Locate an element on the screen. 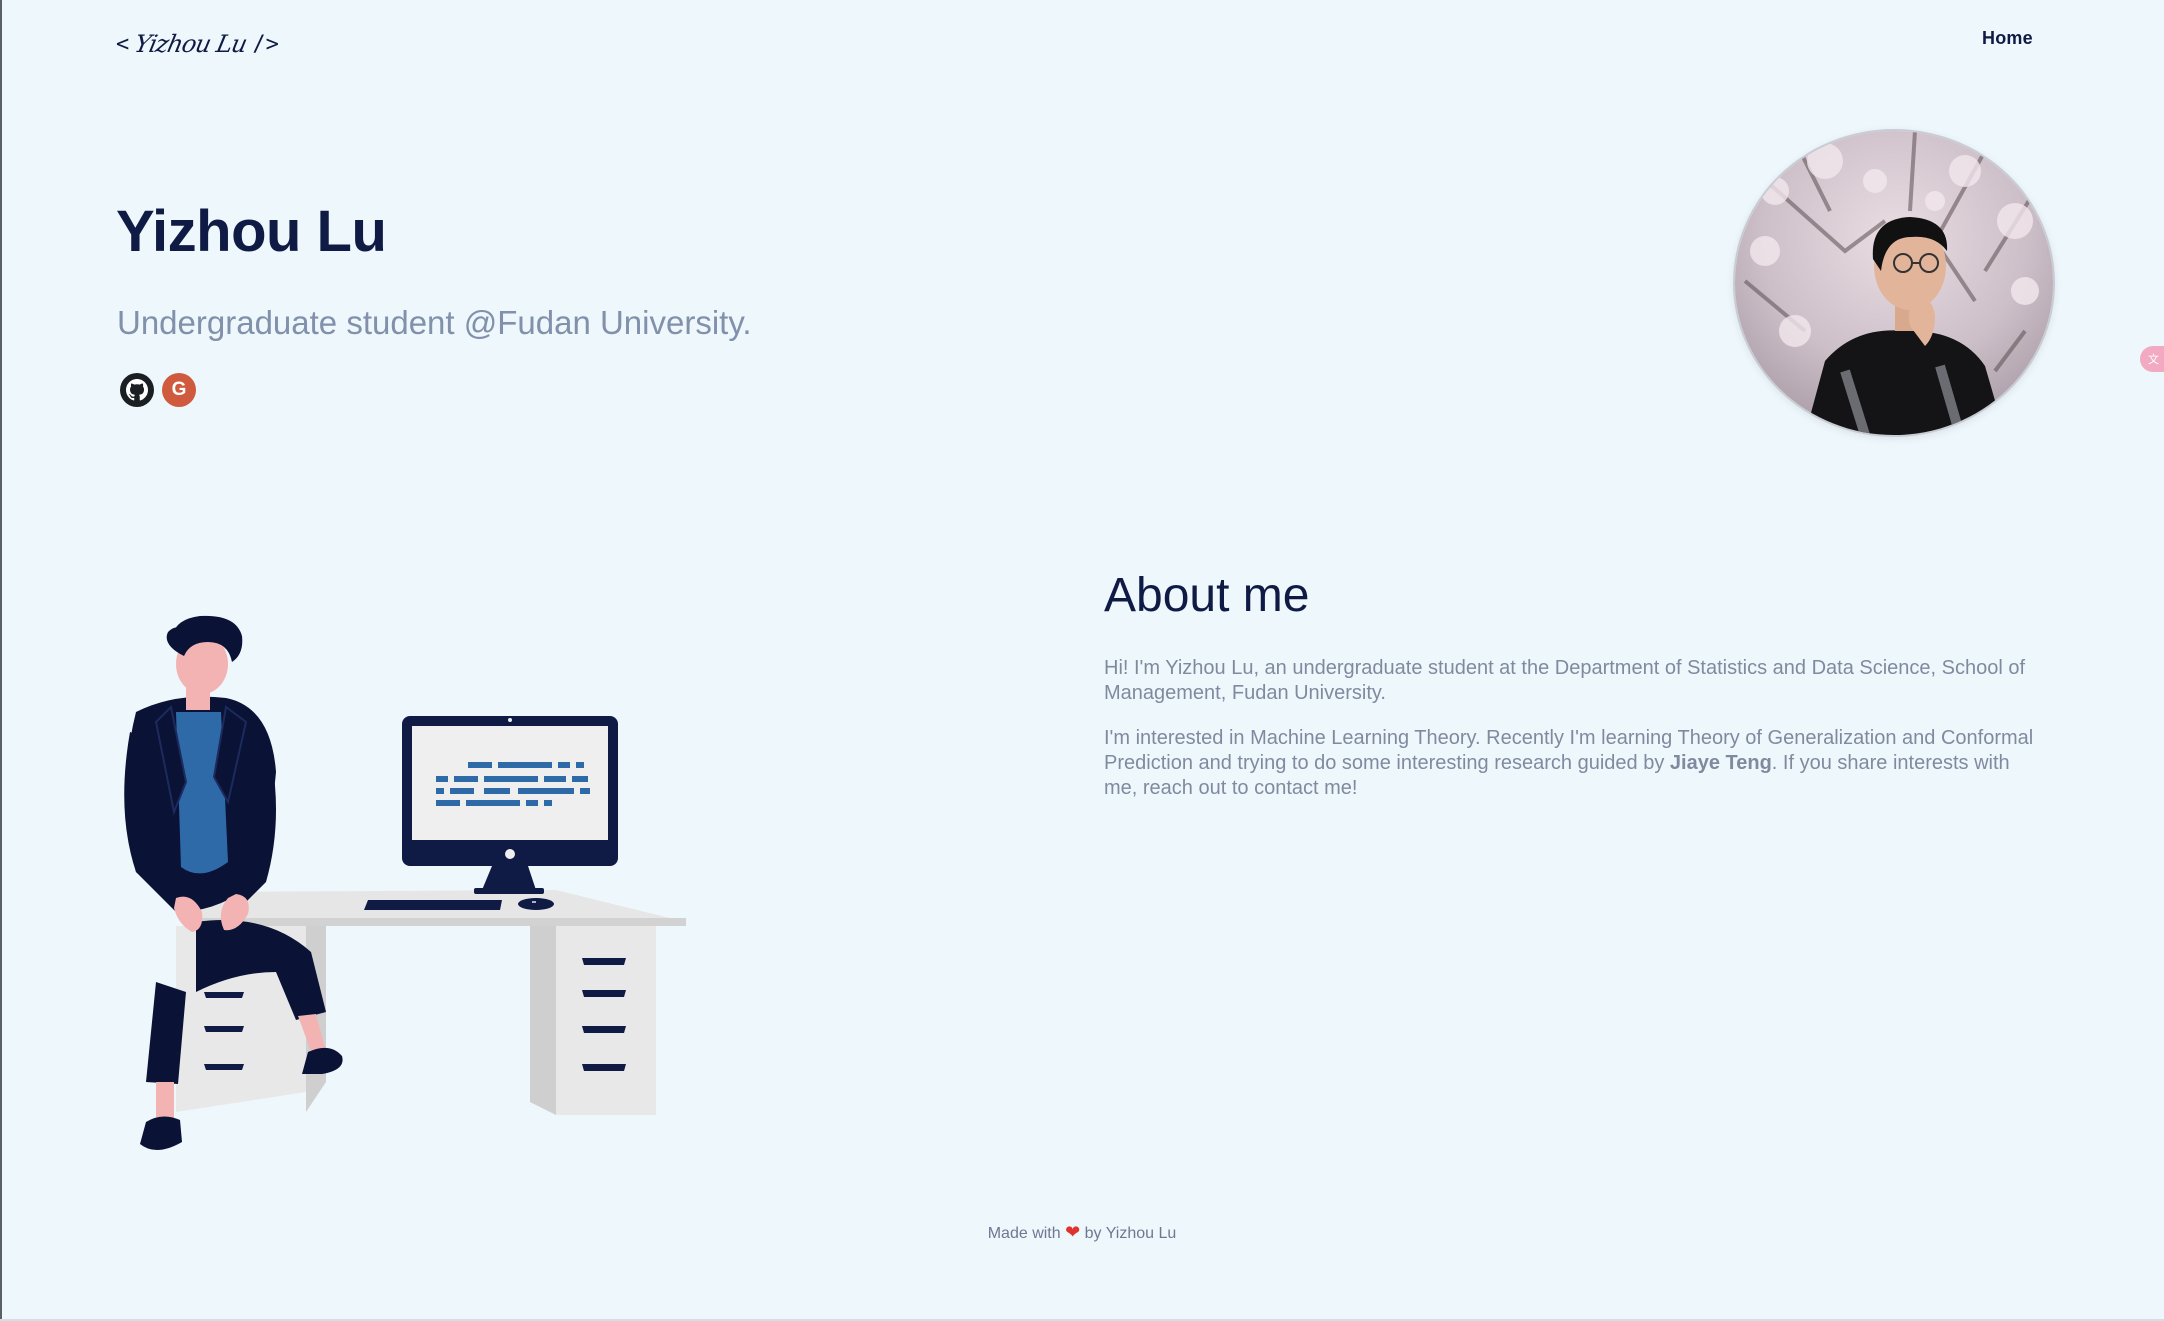  translate-icon: 文 is located at coordinates (2153, 360).